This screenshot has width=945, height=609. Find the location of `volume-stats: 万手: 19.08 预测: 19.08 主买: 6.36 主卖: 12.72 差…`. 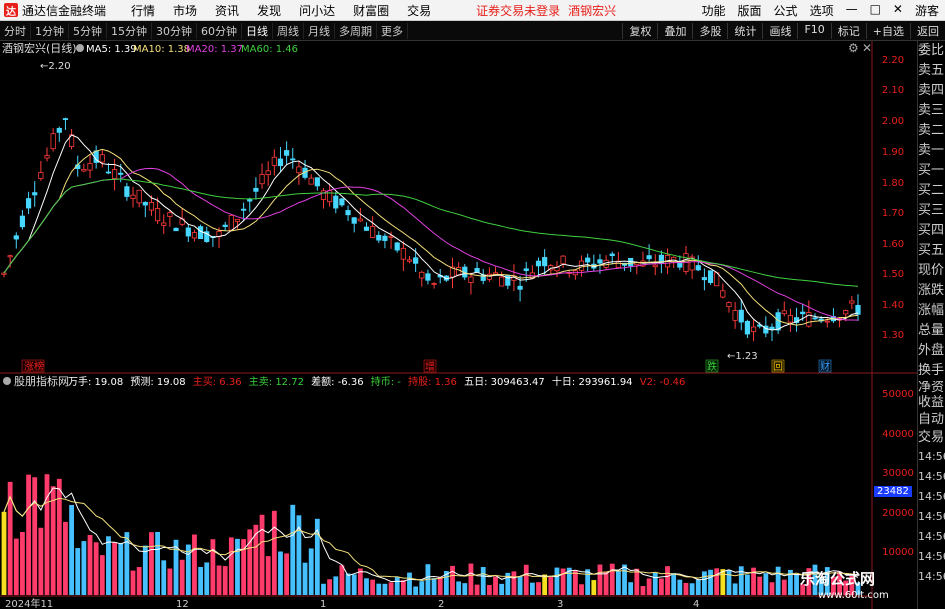

volume-stats: 万手: 19.08 预测: 19.08 主买: 6.36 主卖: 12.72 差… is located at coordinates (376, 381).